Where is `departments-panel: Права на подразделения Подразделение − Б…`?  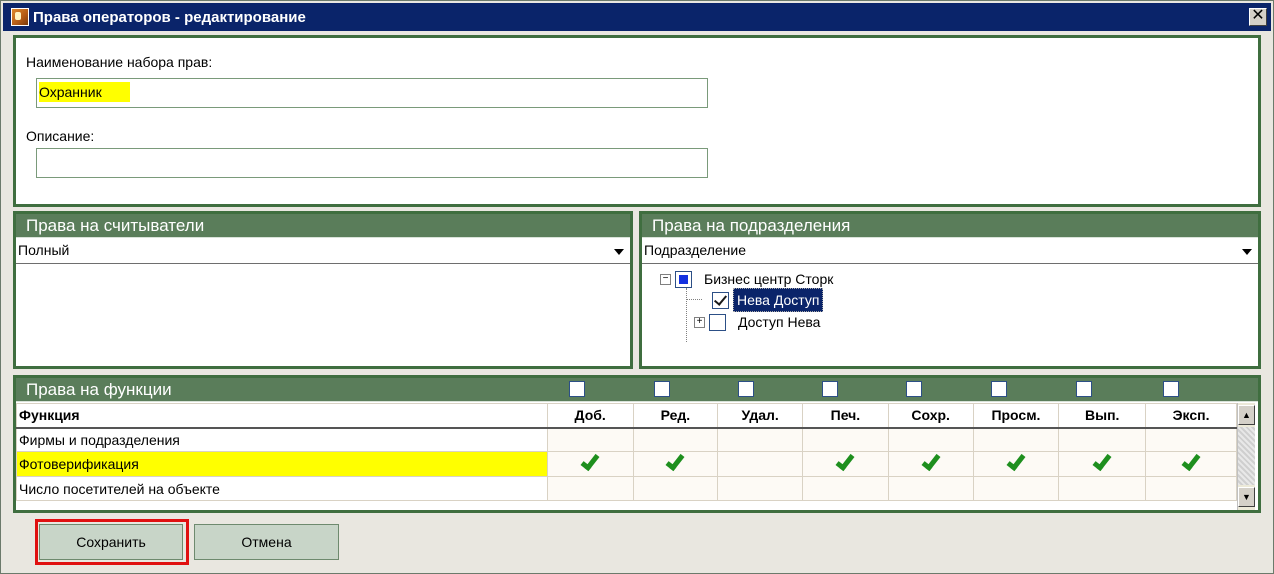
departments-panel: Права на подразделения Подразделение − Б… is located at coordinates (950, 290).